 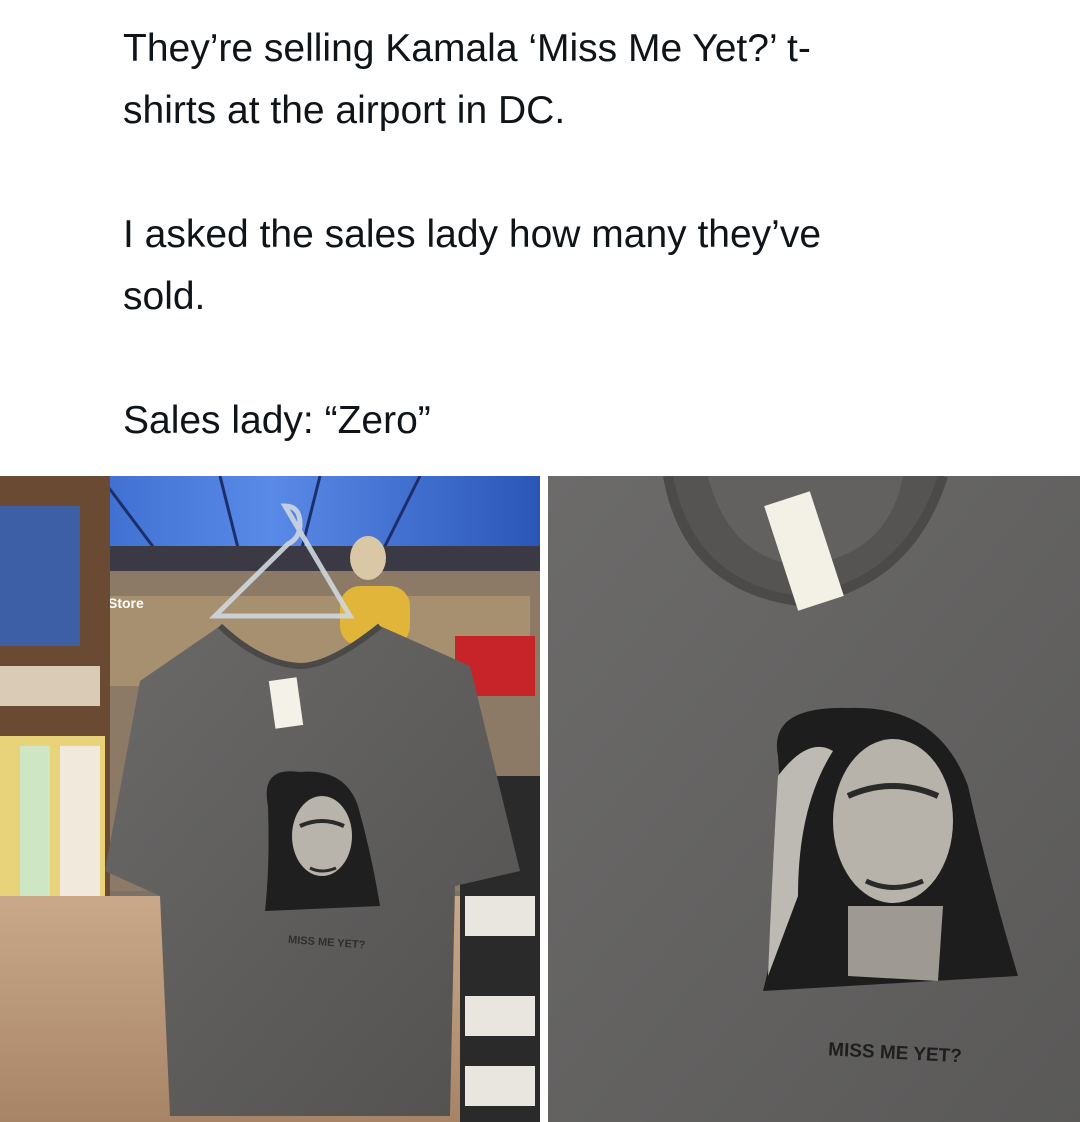 What do you see at coordinates (544, 799) in the screenshot?
I see `photo-divider` at bounding box center [544, 799].